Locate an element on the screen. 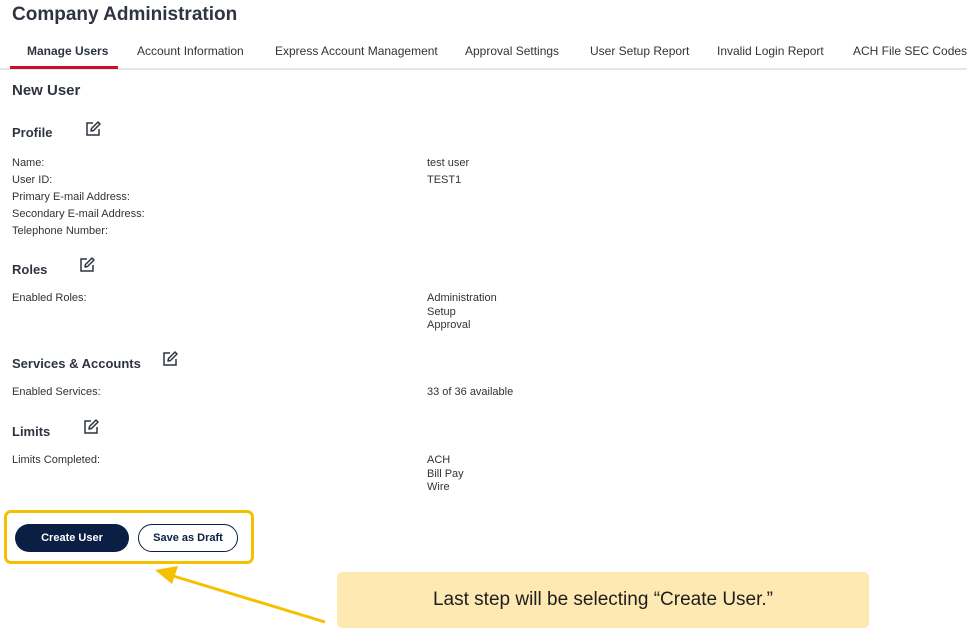 The height and width of the screenshot is (630, 967). enabled-roles-list: Administration Setup Approval is located at coordinates (462, 312).